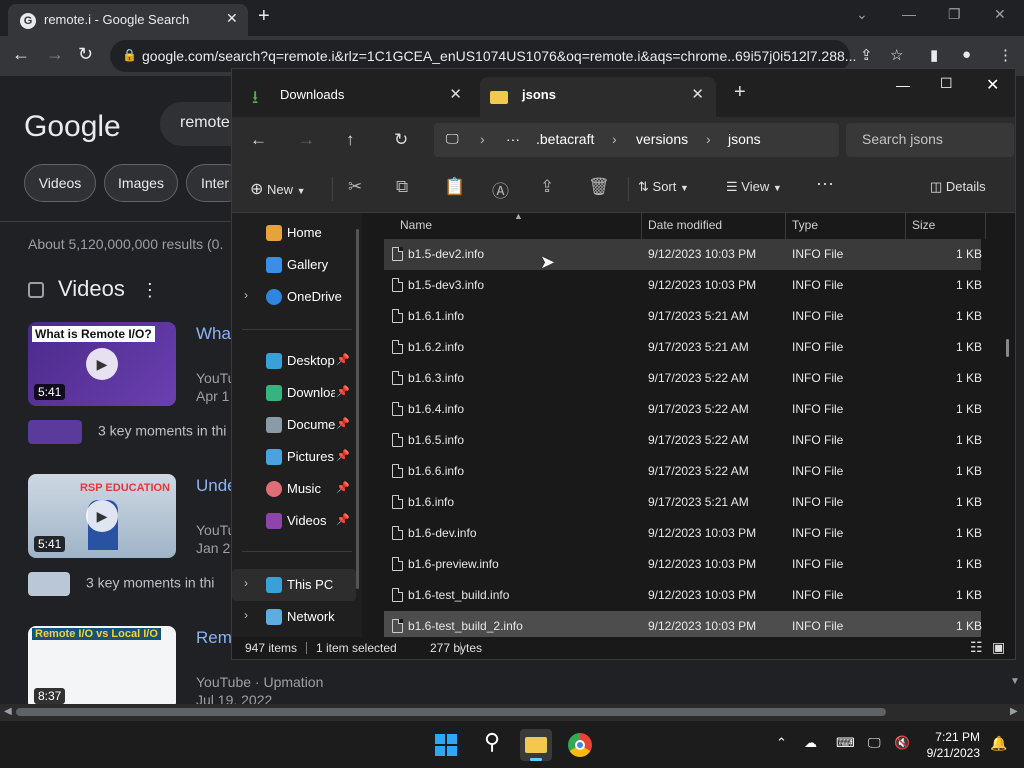 Image resolution: width=1024 pixels, height=768 pixels. Describe the element at coordinates (805, 225) in the screenshot. I see `column-header-type: Type` at that location.